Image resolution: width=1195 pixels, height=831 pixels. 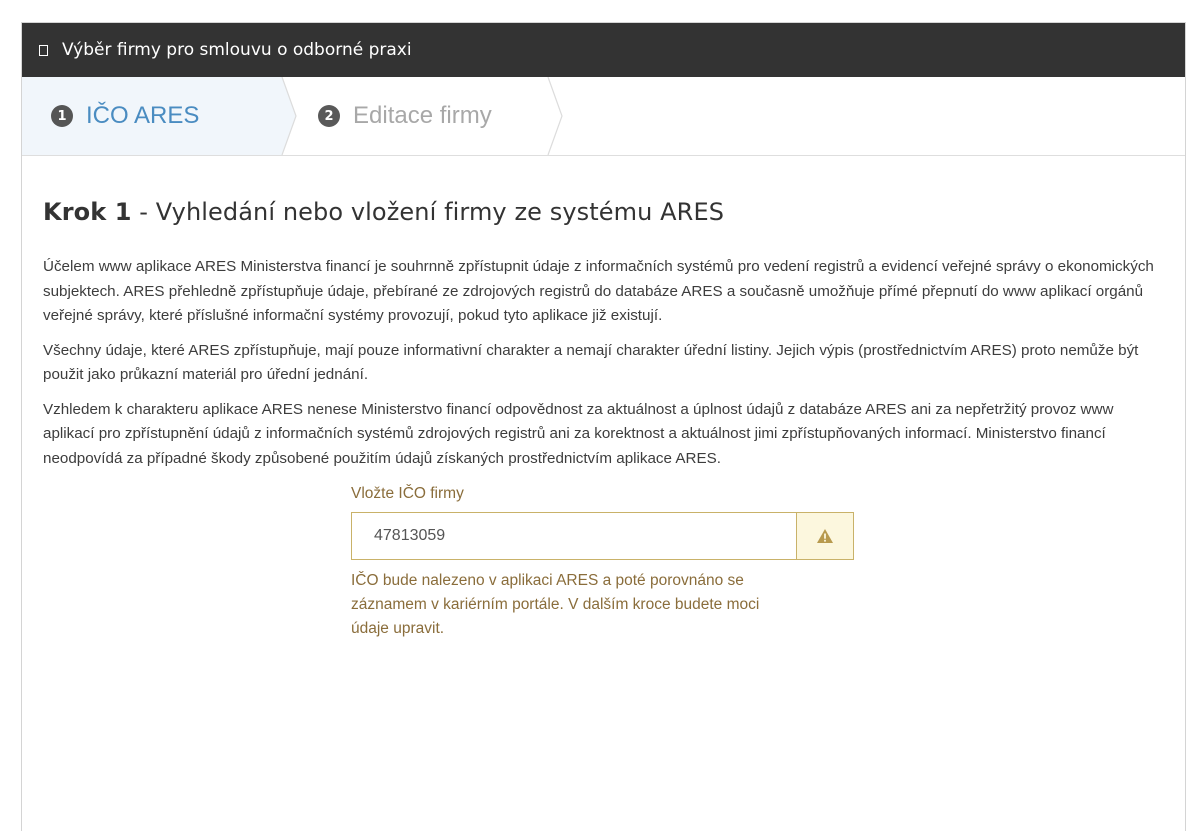 I want to click on warning-icon, so click(x=824, y=536).